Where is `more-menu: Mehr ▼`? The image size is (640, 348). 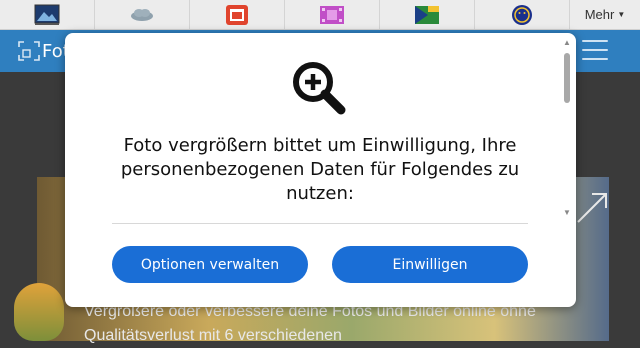 more-menu: Mehr ▼ is located at coordinates (605, 14).